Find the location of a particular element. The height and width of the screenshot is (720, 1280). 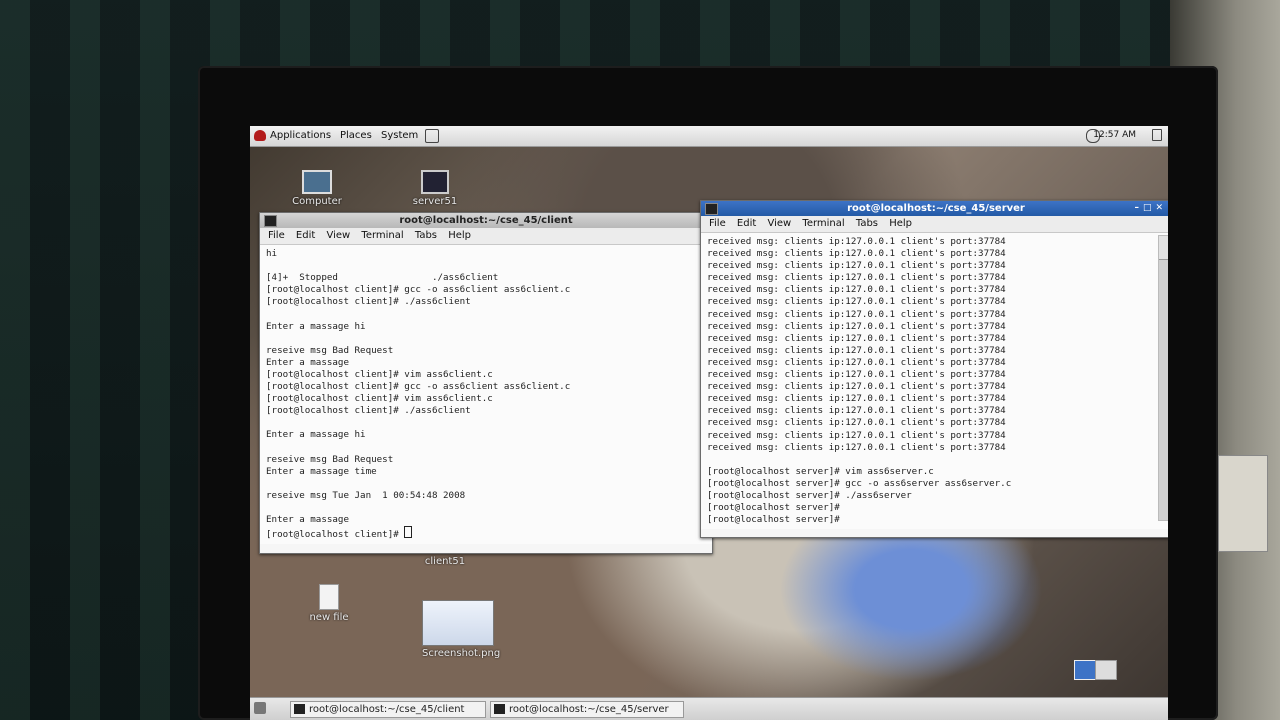

scrollbar-thumb is located at coordinates (1163, 389).